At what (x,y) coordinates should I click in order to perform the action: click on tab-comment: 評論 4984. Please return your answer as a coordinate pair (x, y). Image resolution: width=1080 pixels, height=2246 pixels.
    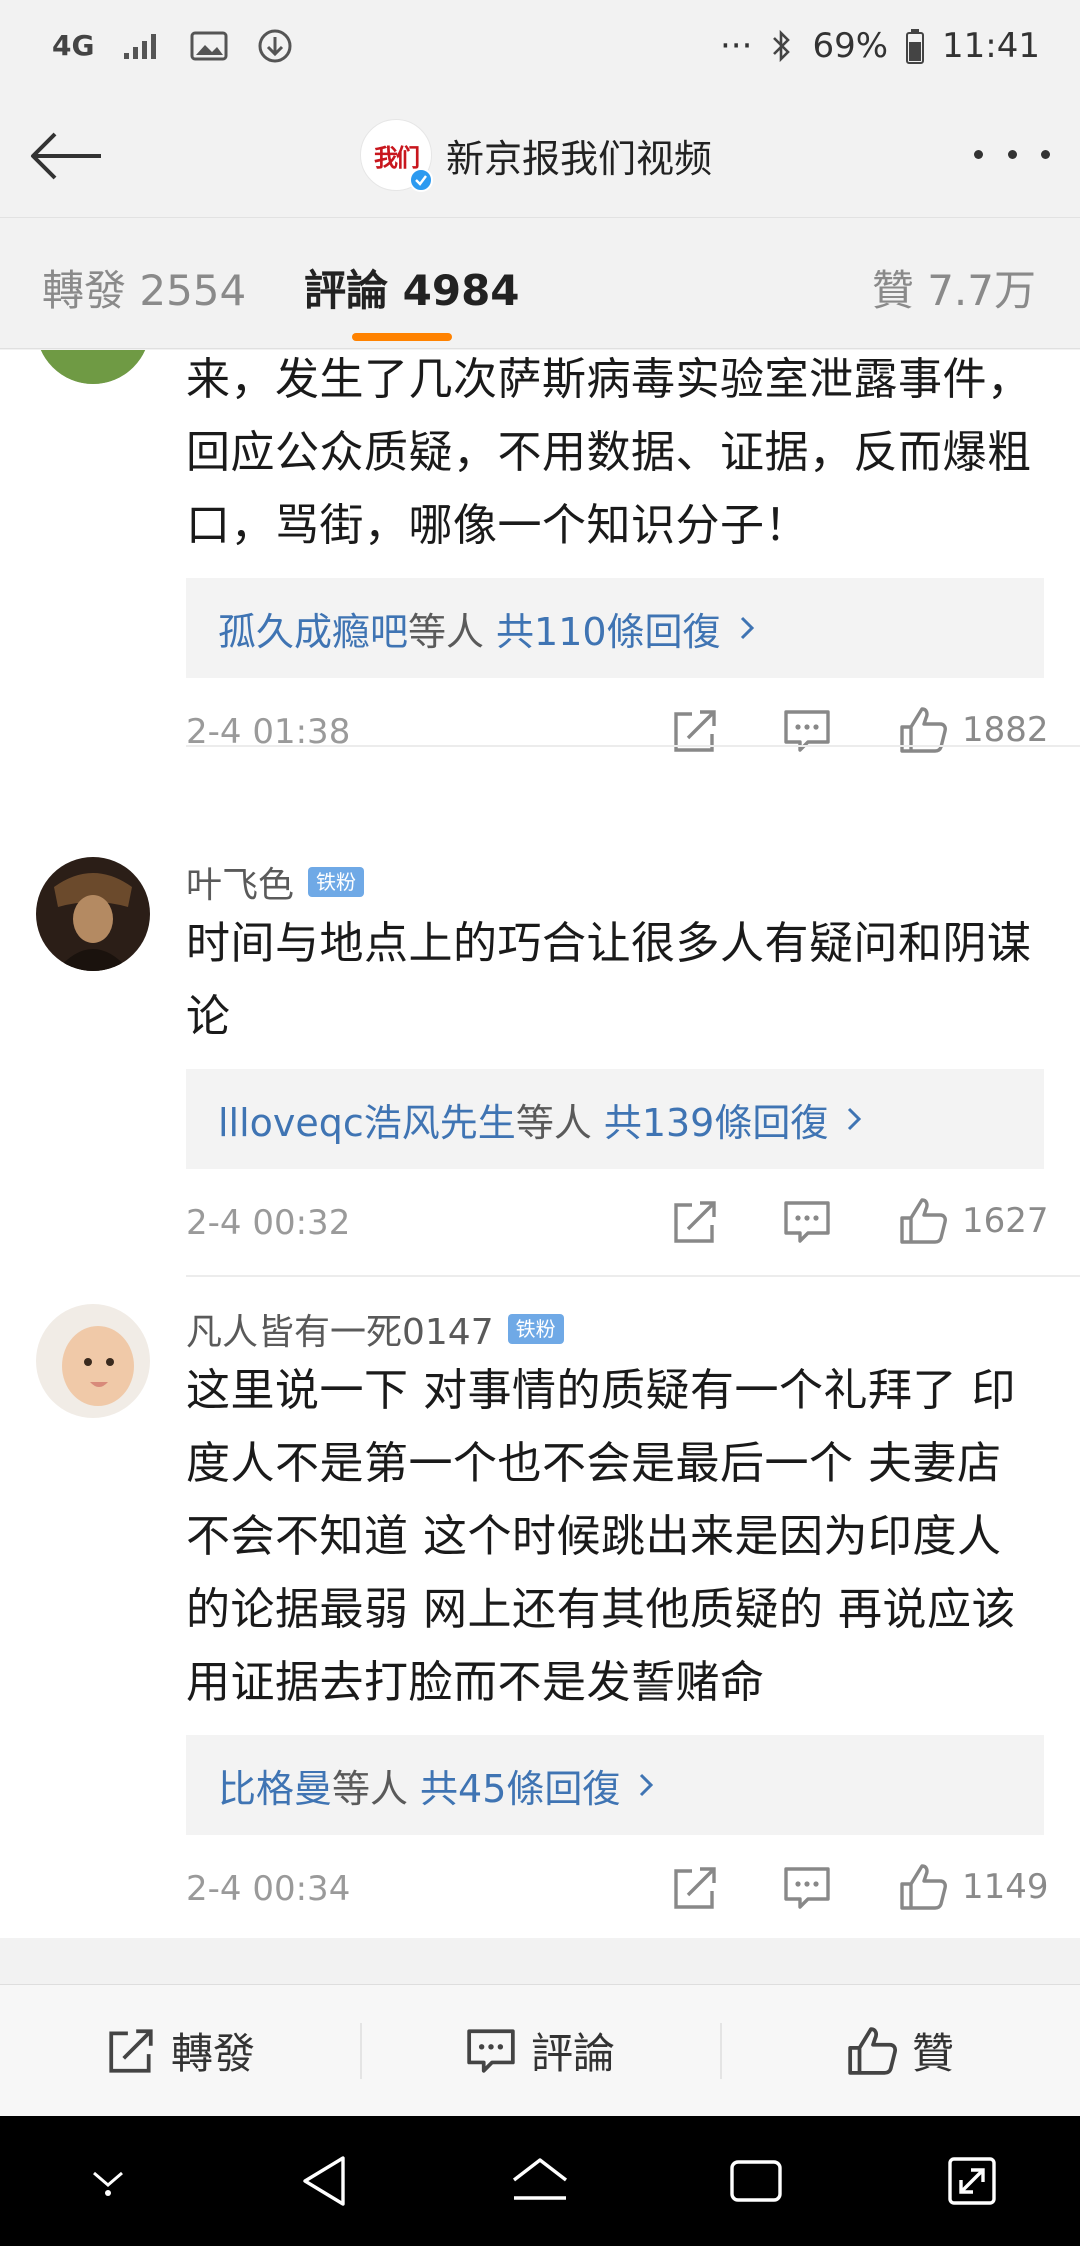
    Looking at the image, I should click on (412, 287).